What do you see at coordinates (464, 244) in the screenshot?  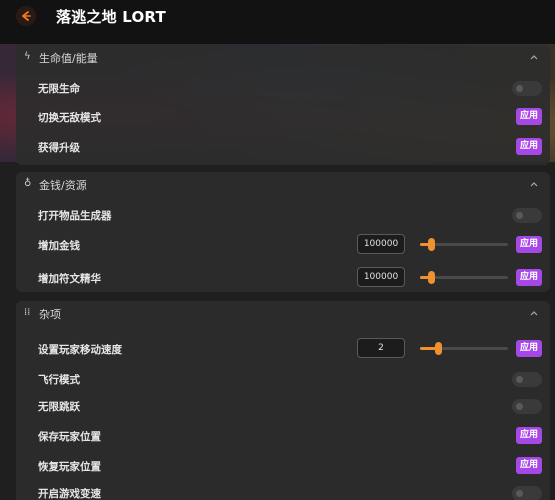 I see `money-slider` at bounding box center [464, 244].